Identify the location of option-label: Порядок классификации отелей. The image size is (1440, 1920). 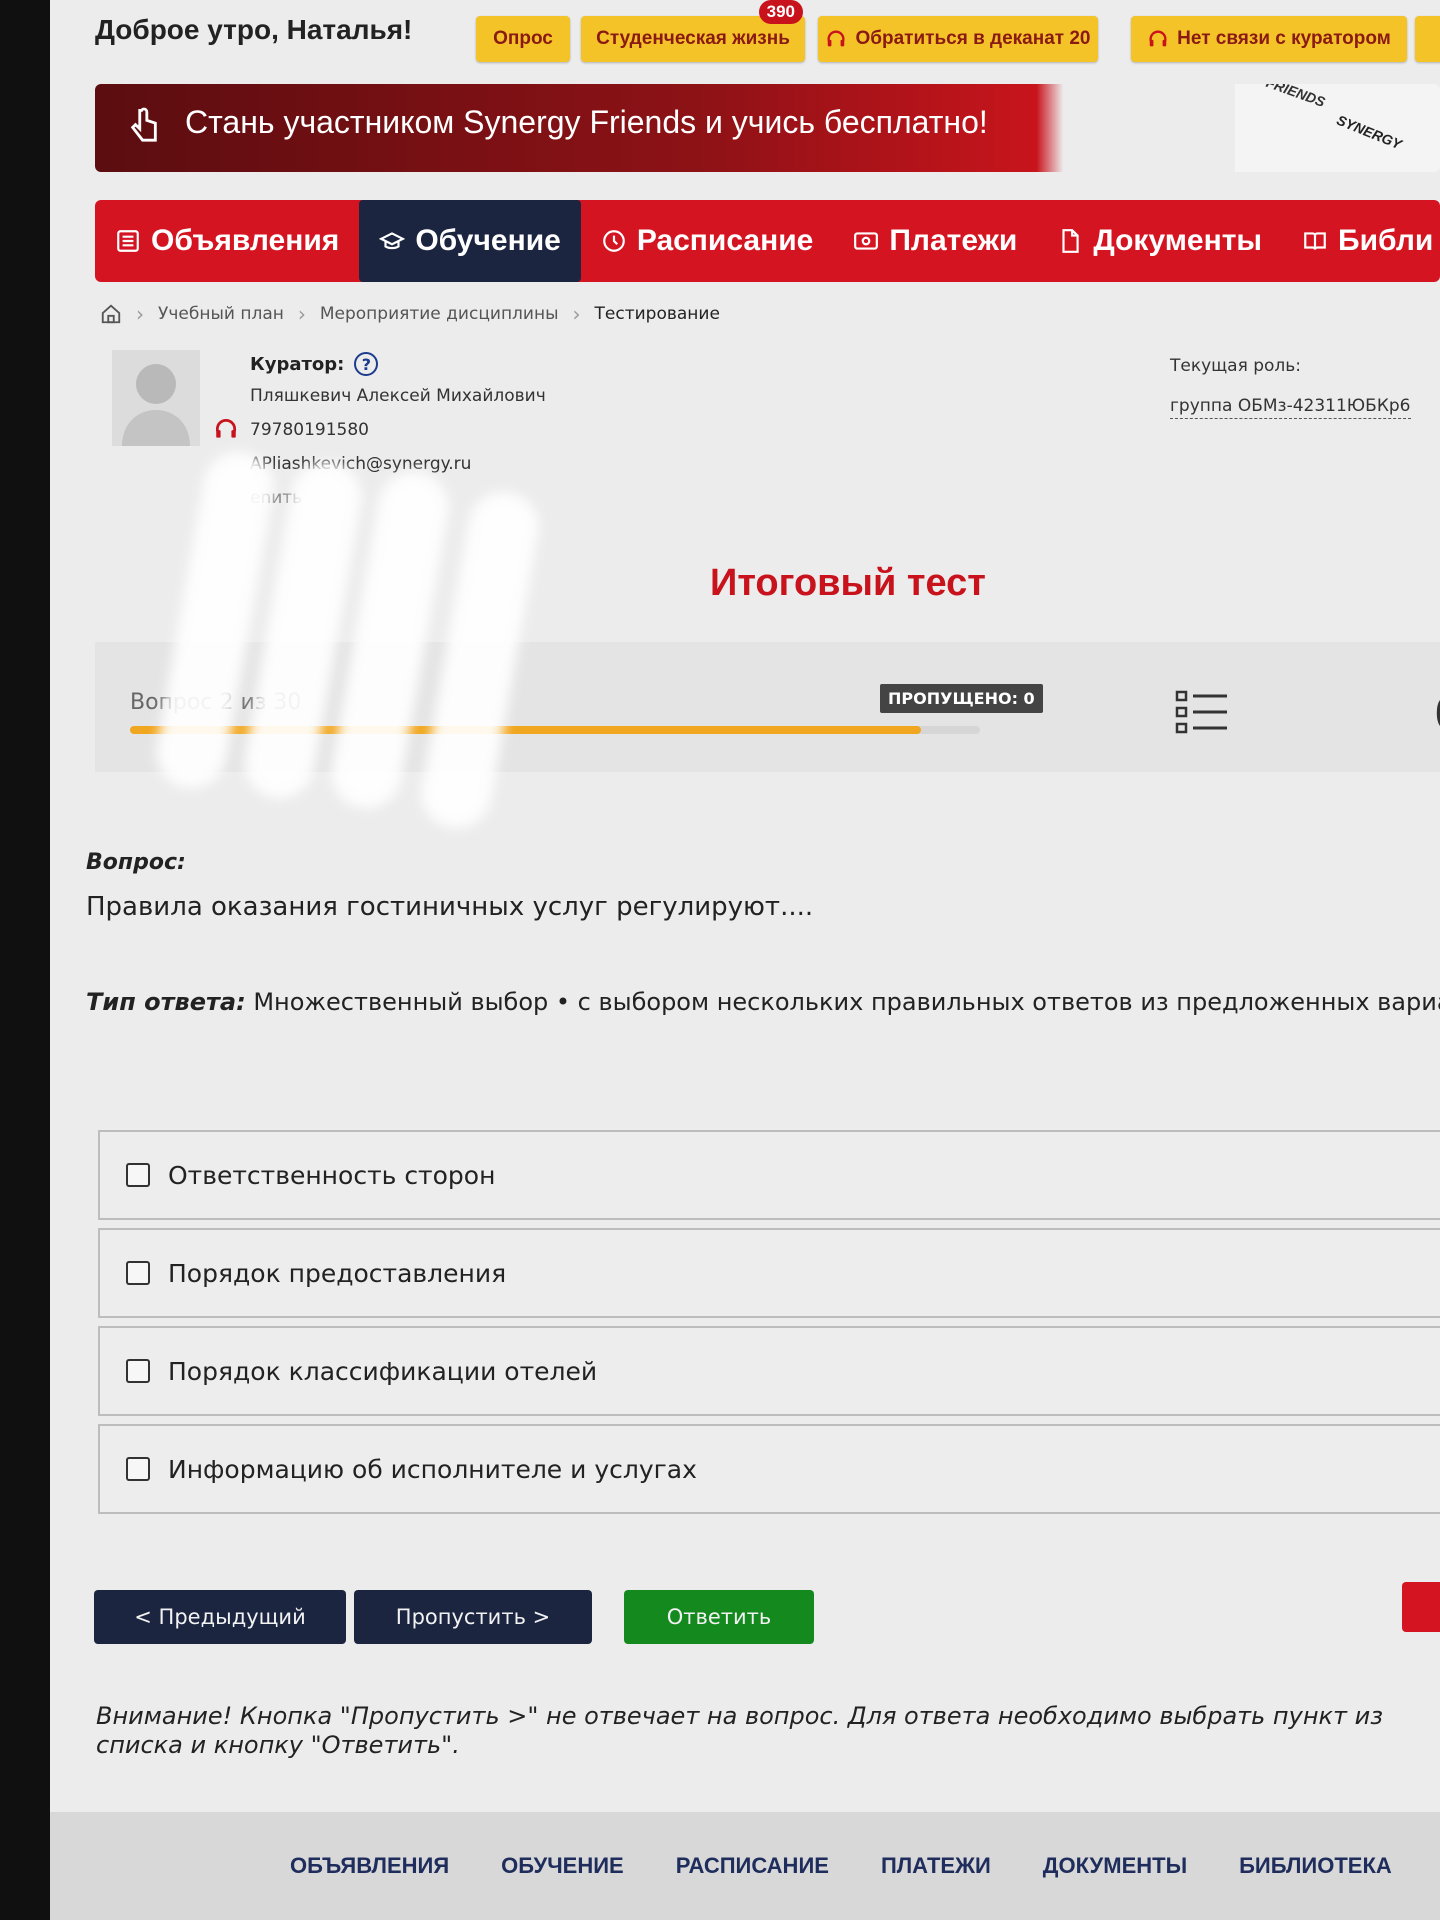
(383, 1371).